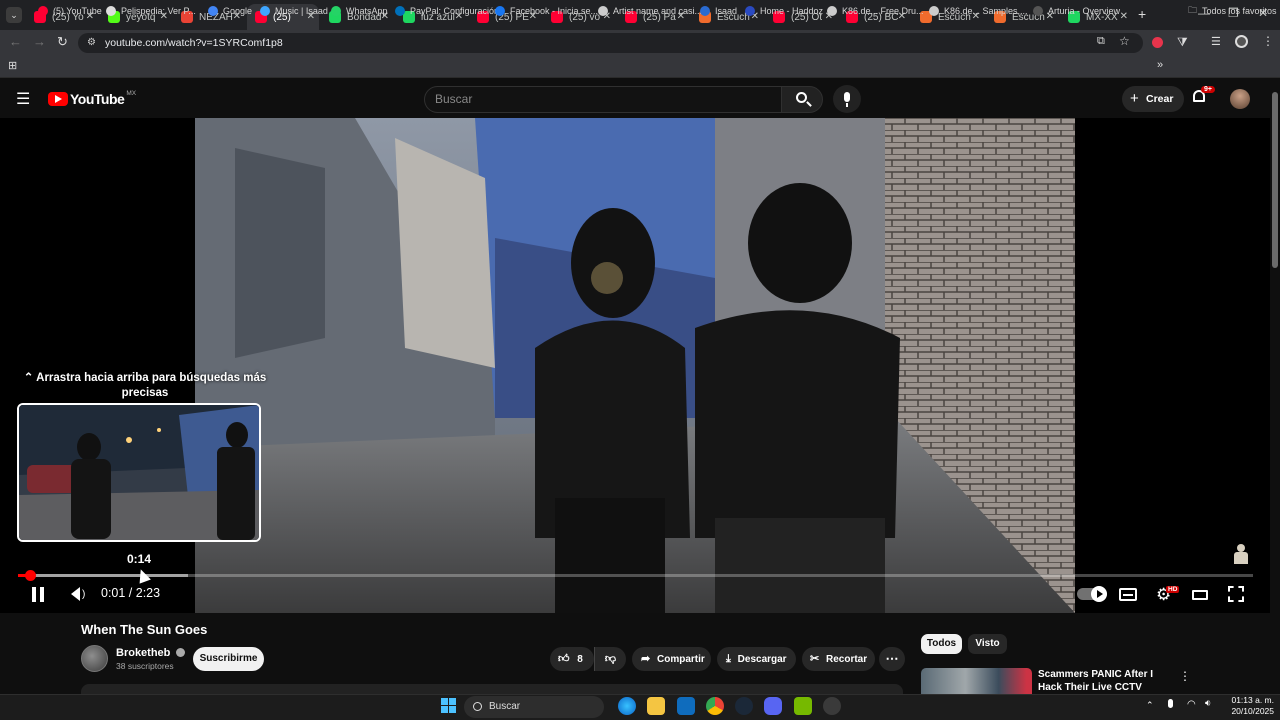 The height and width of the screenshot is (720, 1280). Describe the element at coordinates (1170, 703) in the screenshot. I see `microphone-tray-icon` at that location.